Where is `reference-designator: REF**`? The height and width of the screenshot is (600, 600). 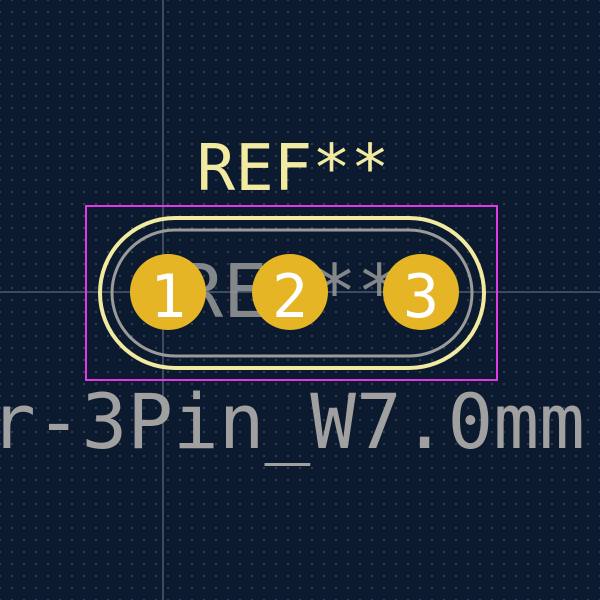
reference-designator: REF** is located at coordinates (293, 169).